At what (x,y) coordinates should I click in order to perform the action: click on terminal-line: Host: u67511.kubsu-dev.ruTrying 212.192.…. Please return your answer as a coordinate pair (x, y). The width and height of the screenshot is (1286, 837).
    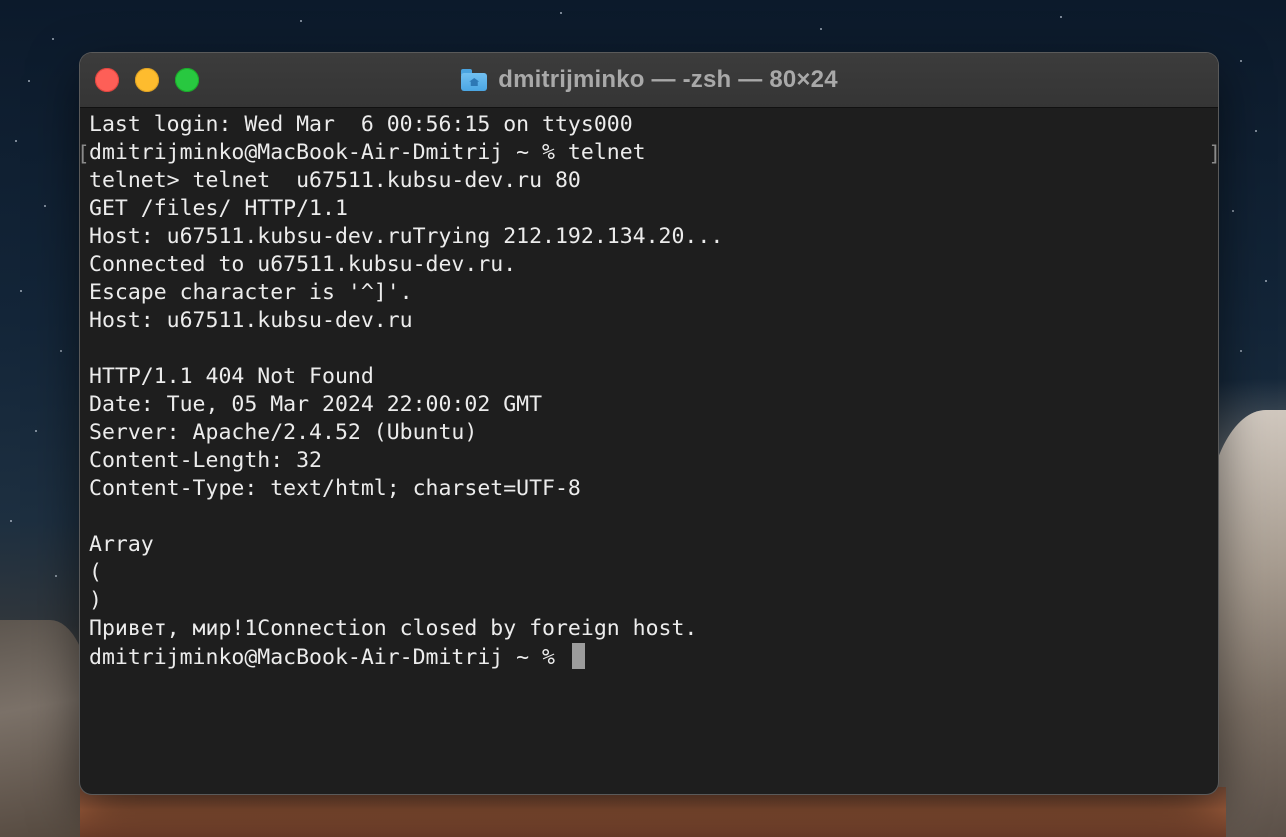
    Looking at the image, I should click on (406, 236).